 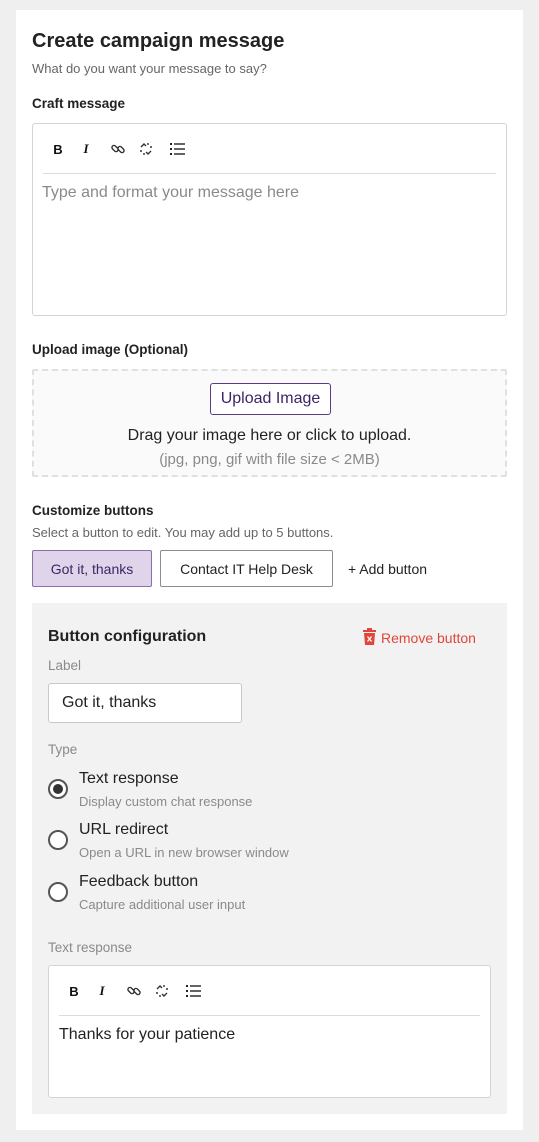 What do you see at coordinates (270, 399) in the screenshot?
I see `upload-image-button: Upload Image` at bounding box center [270, 399].